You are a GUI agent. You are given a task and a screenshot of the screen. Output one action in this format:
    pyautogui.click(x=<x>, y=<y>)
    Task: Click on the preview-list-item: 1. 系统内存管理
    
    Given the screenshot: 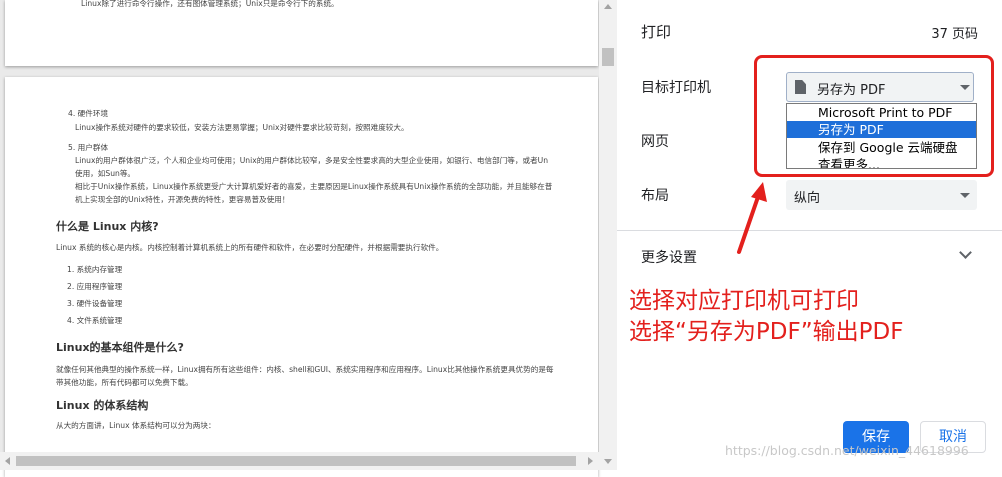 What is the action you would take?
    pyautogui.click(x=95, y=269)
    